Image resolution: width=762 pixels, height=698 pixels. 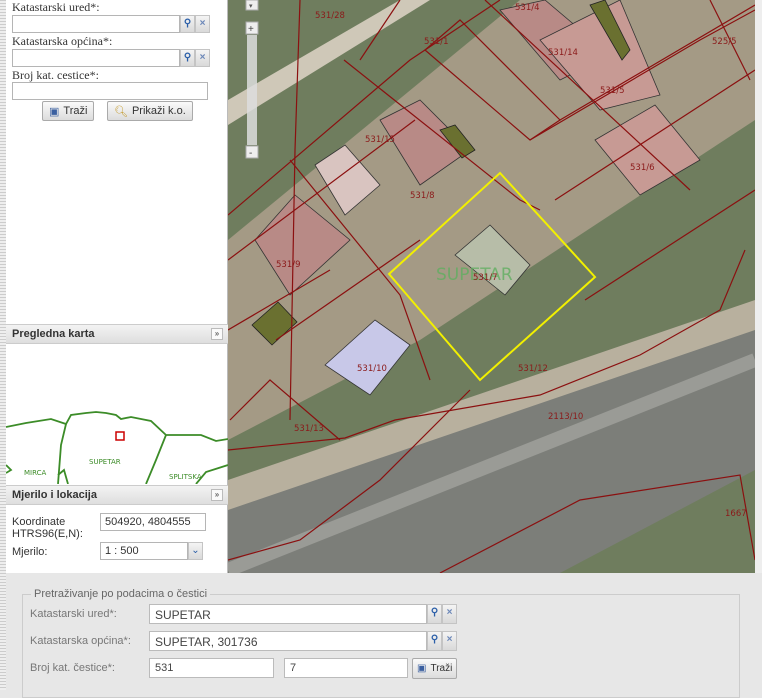 What do you see at coordinates (422, 196) in the screenshot?
I see `parcel-label: 531/8` at bounding box center [422, 196].